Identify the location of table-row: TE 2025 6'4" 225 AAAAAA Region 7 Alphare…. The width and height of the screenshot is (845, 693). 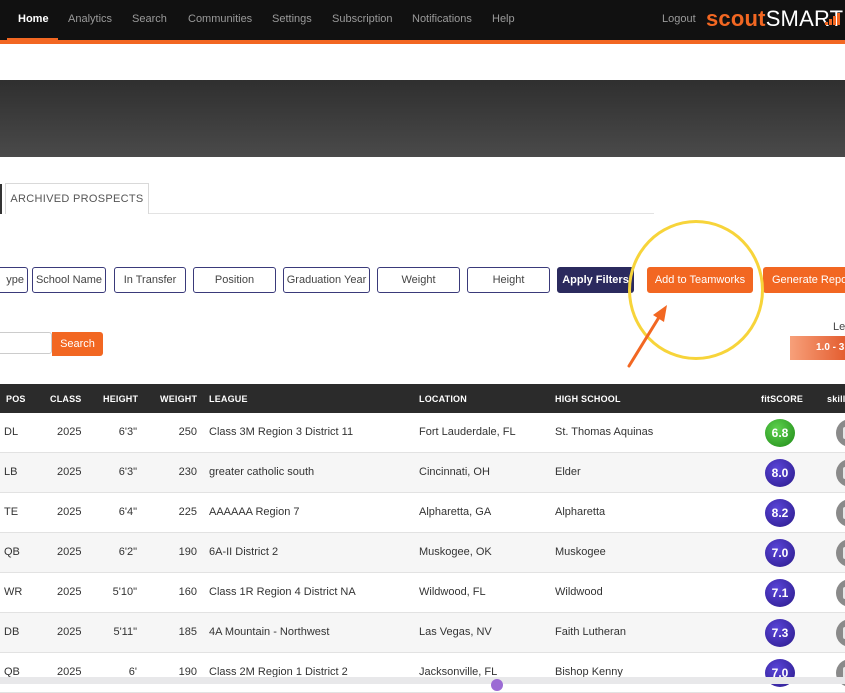
(422, 513).